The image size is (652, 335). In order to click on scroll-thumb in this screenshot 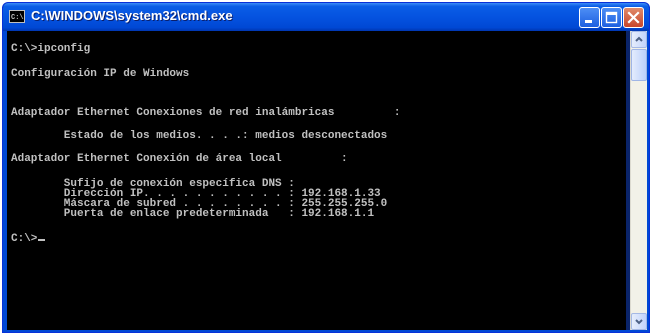, I will do `click(639, 65)`.